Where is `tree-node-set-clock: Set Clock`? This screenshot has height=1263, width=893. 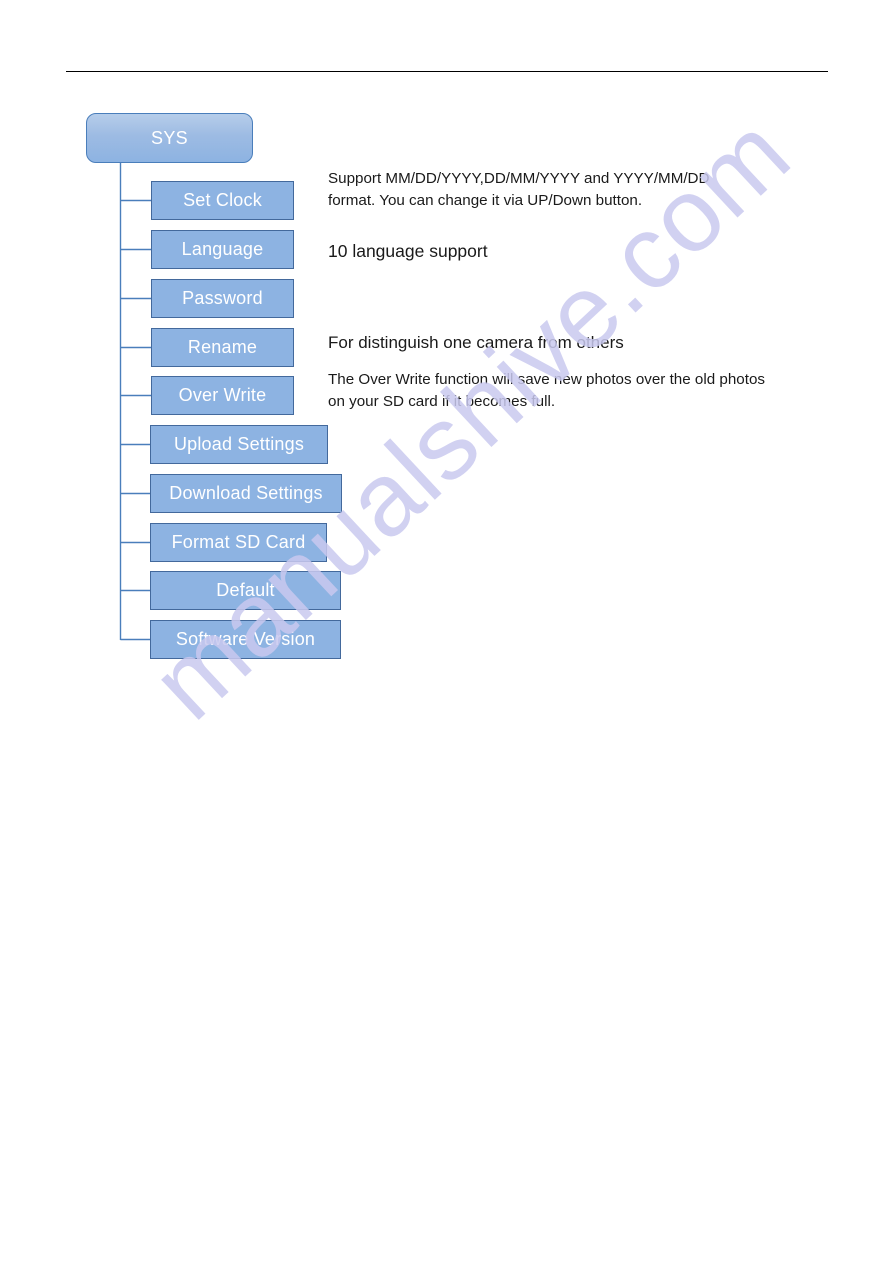
tree-node-set-clock: Set Clock is located at coordinates (222, 200).